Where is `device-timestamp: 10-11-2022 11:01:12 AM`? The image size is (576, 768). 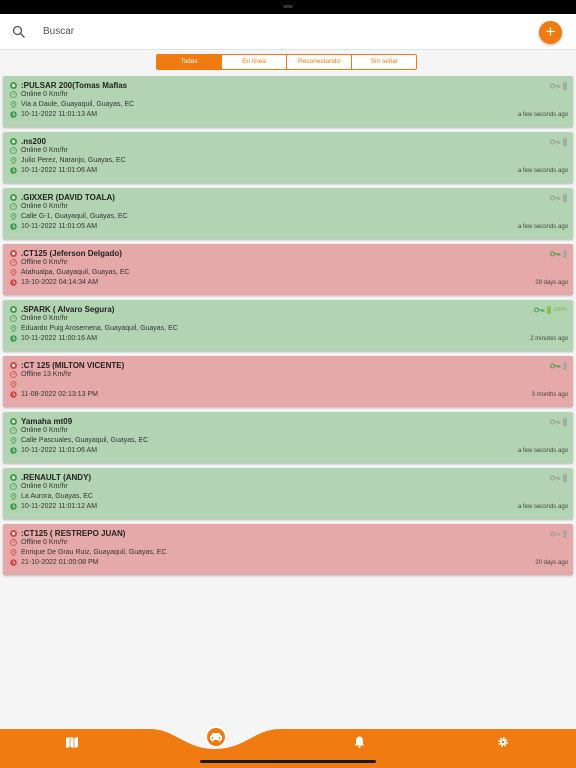 device-timestamp: 10-11-2022 11:01:12 AM is located at coordinates (59, 506).